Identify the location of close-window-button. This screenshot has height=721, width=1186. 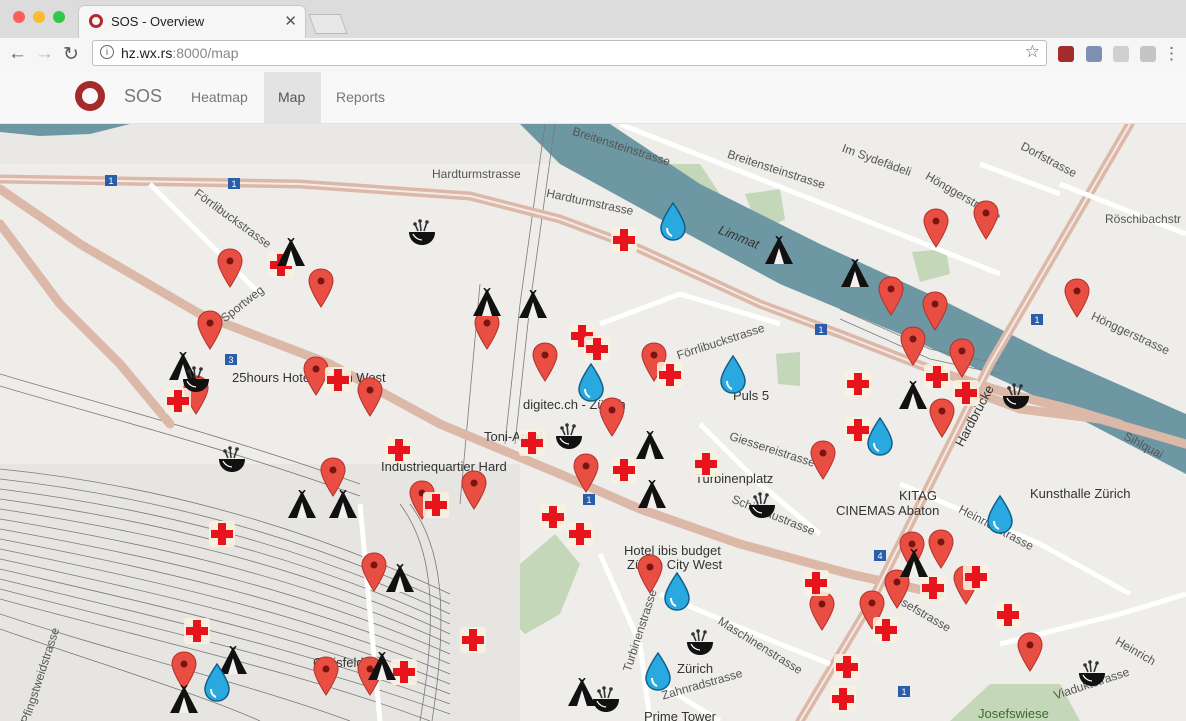
(19, 17).